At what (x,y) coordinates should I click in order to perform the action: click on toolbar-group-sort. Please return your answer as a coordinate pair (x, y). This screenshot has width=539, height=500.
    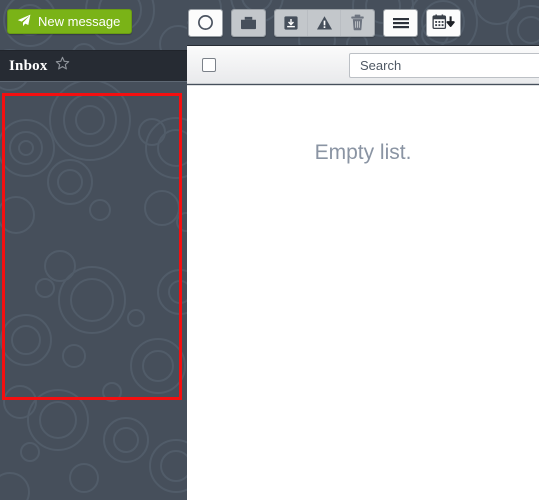
    Looking at the image, I should click on (443, 22).